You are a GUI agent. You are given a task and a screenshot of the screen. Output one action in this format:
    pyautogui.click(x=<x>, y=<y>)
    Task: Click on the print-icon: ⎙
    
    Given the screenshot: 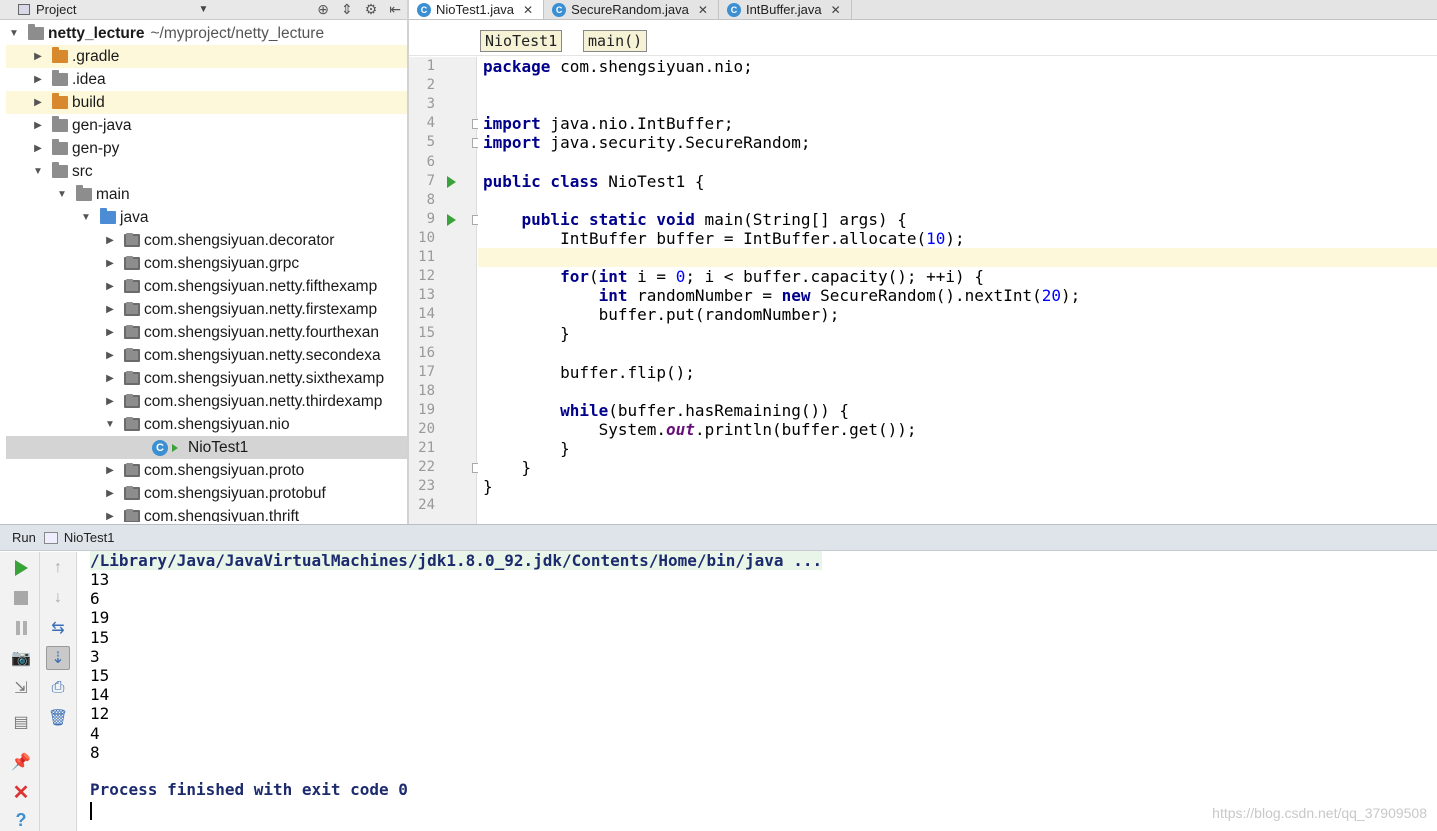 What is the action you would take?
    pyautogui.click(x=58, y=688)
    